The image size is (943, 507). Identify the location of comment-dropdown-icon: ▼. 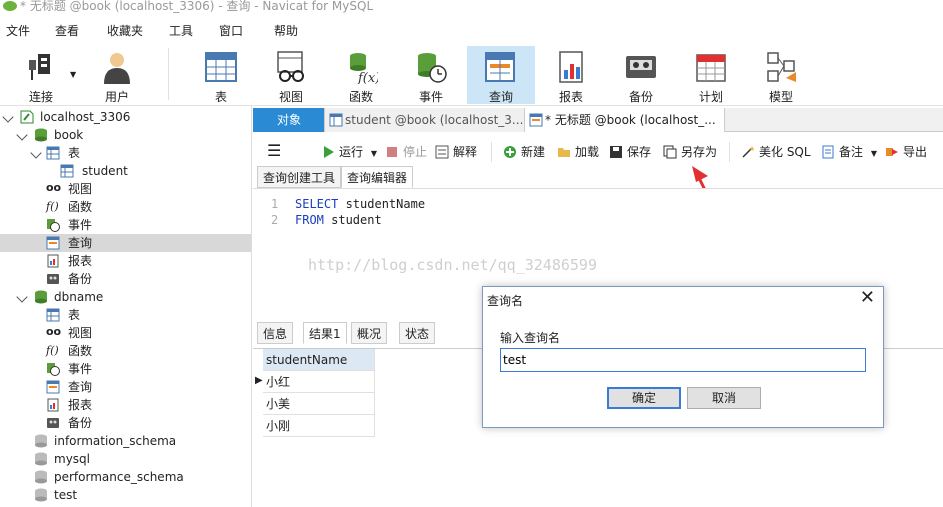
(874, 153).